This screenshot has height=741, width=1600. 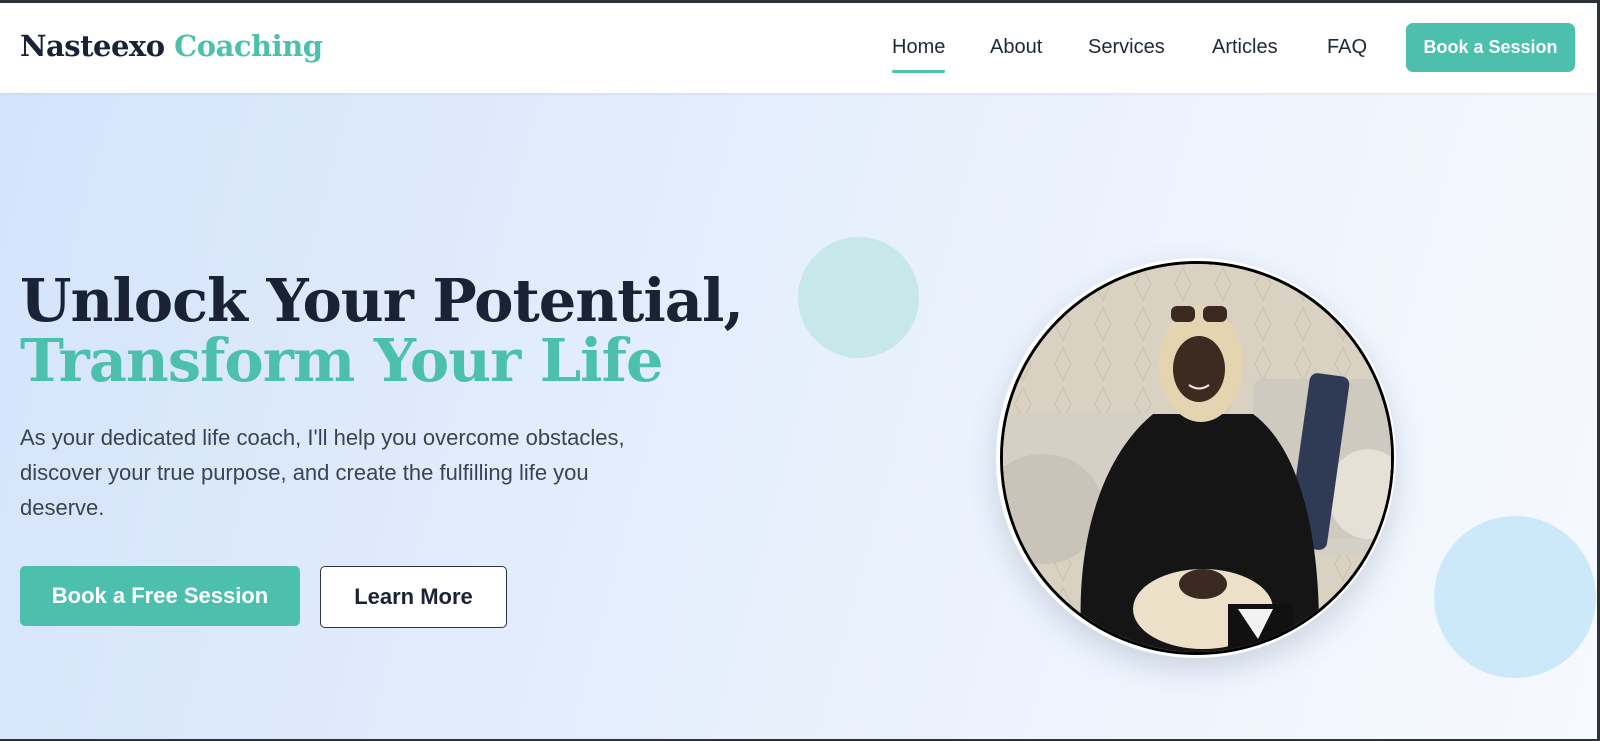 I want to click on coach-portrait-image, so click(x=1197, y=458).